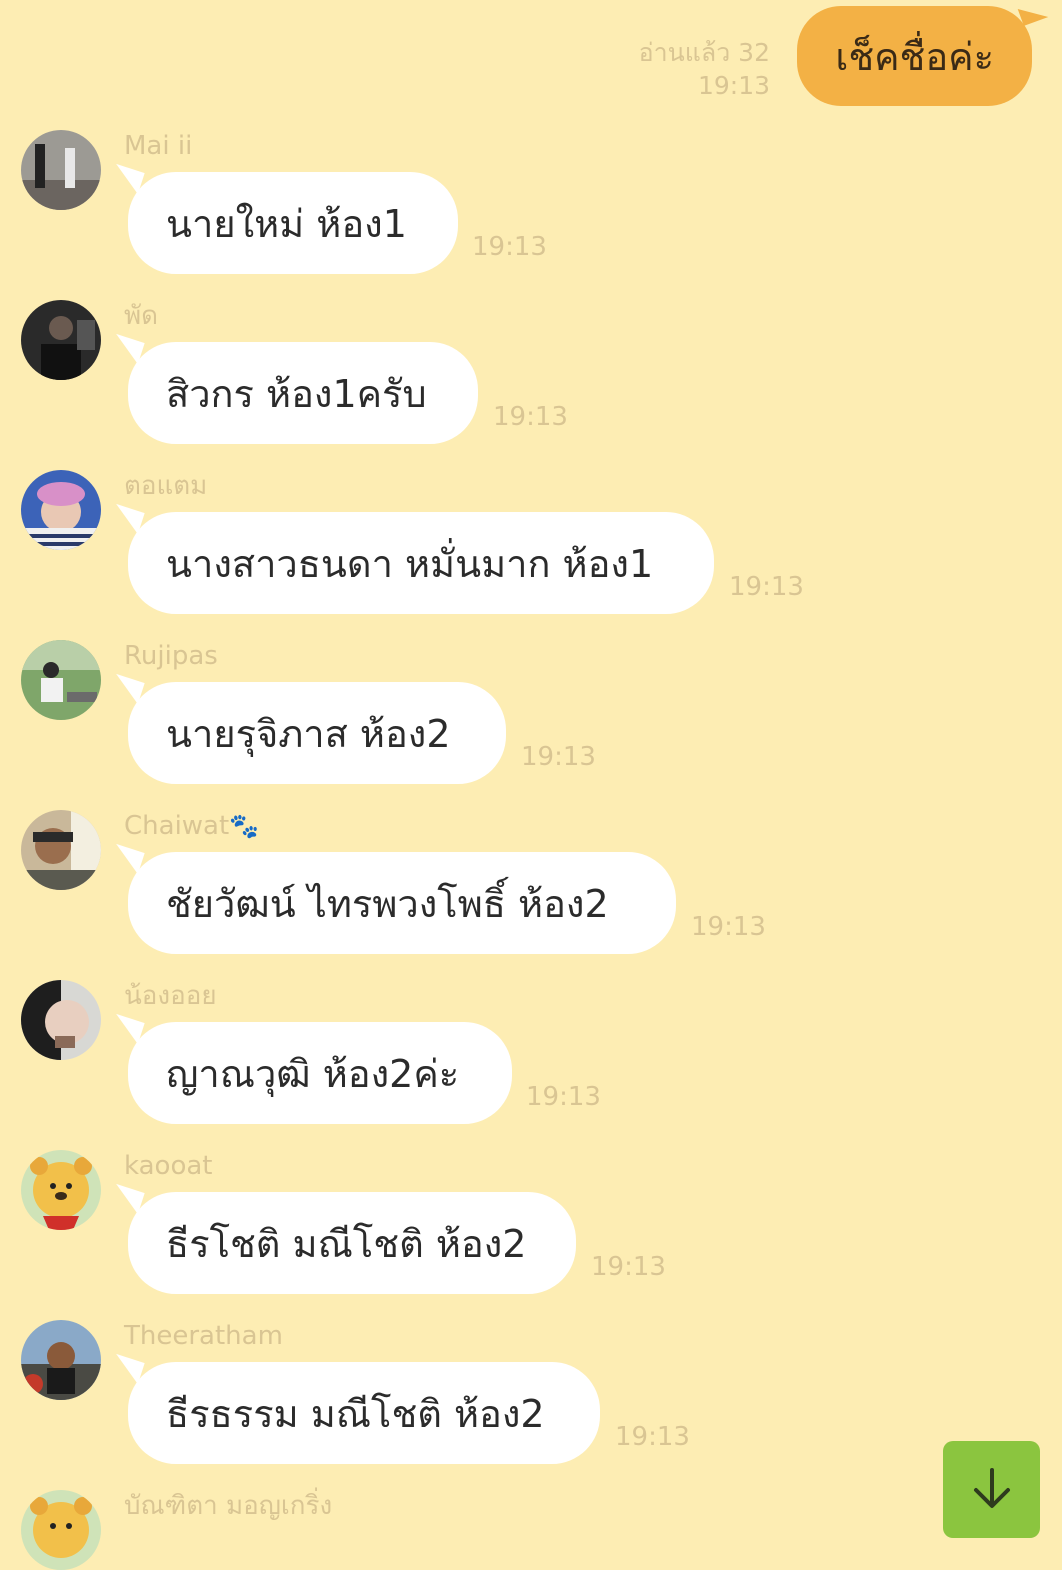 The image size is (1062, 1570). I want to click on message-text: ธีรโชติ มณีโชติ ห้อง2, so click(346, 1243).